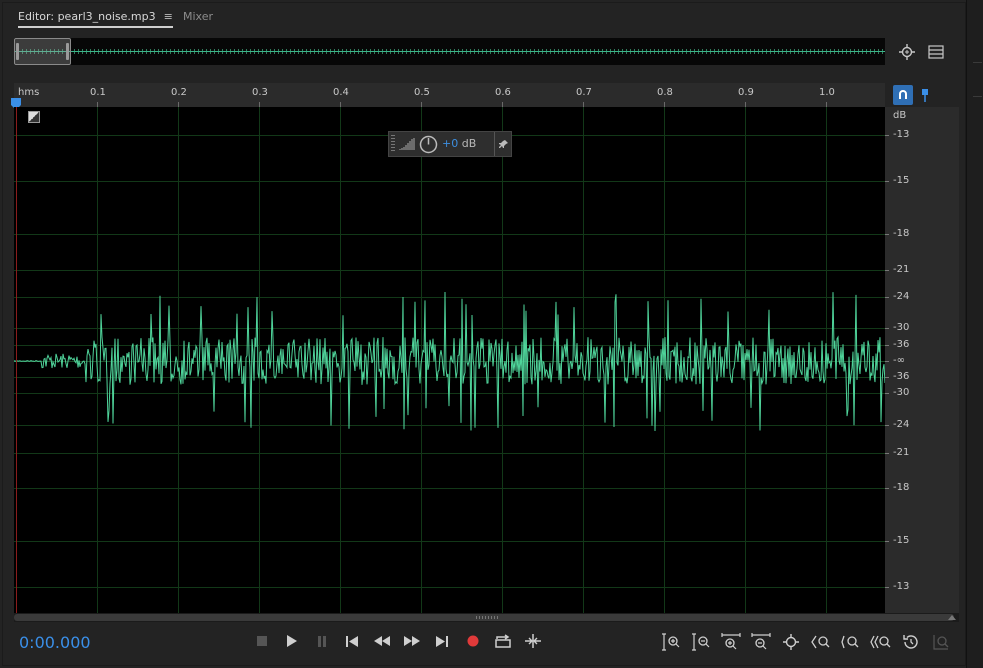  Describe the element at coordinates (168, 16) in the screenshot. I see `tab-menu-icon: ≡` at that location.